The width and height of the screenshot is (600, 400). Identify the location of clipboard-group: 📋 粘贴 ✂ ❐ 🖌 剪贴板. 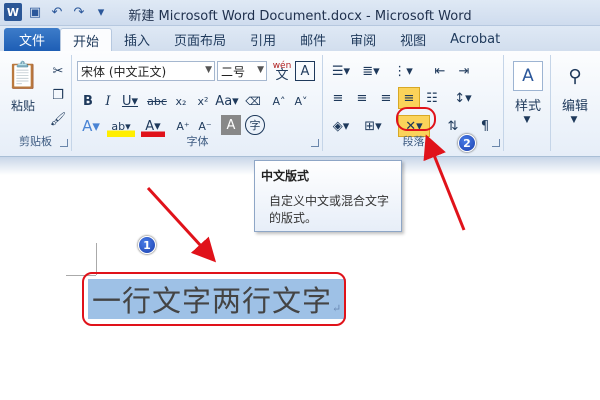
(36, 103).